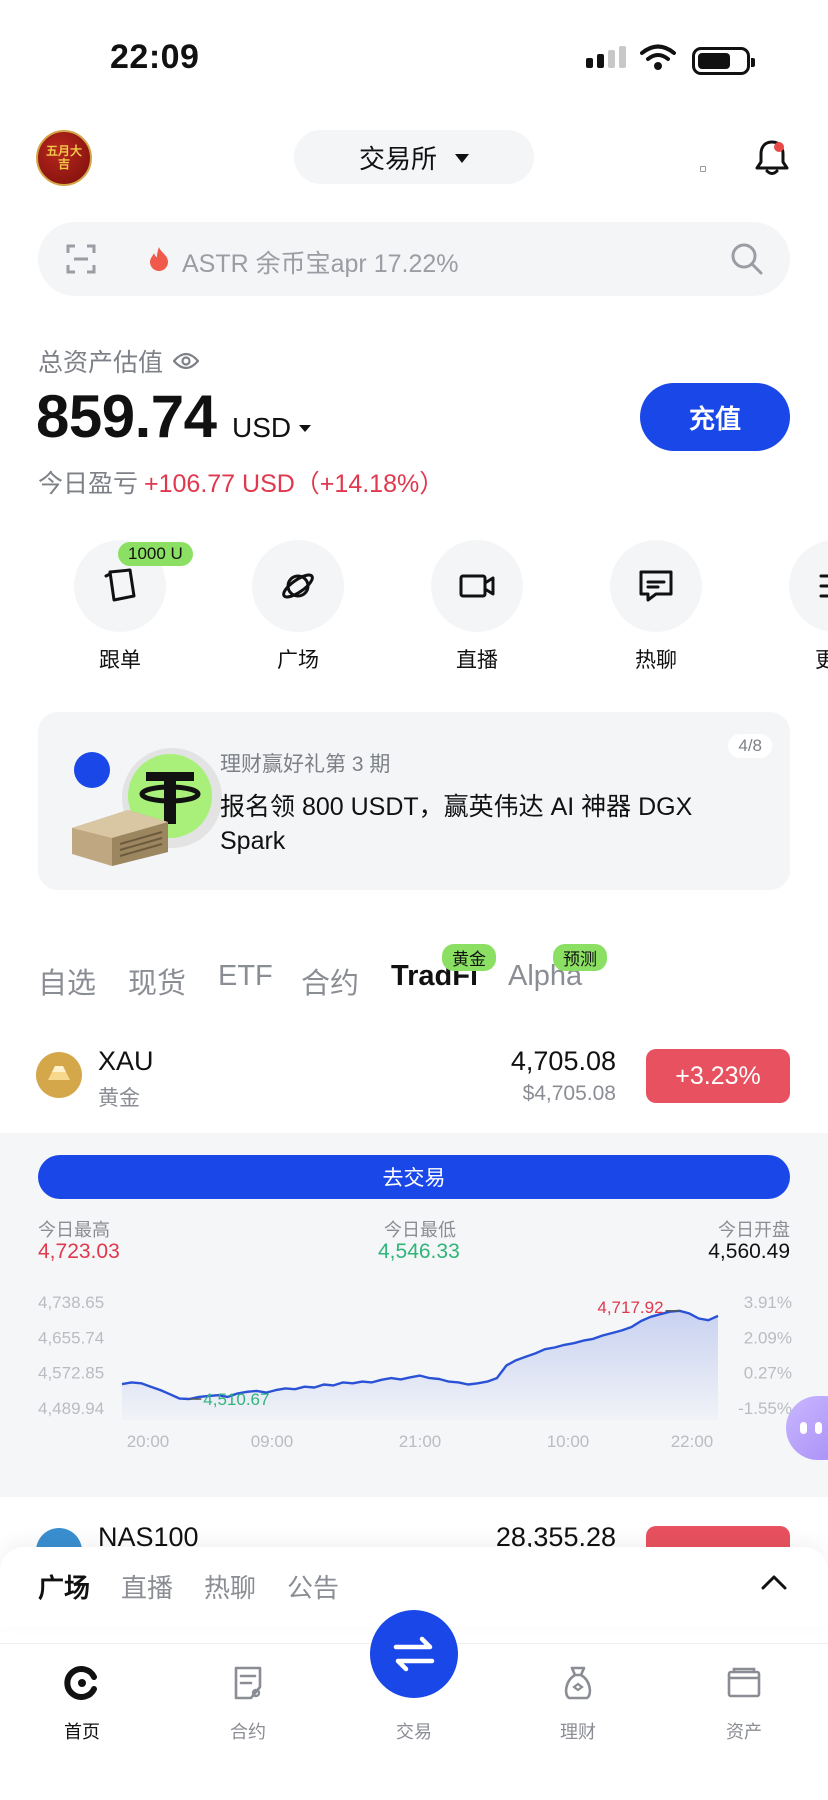 The width and height of the screenshot is (828, 1800). What do you see at coordinates (298, 660) in the screenshot?
I see `shortcut-label: 广场` at bounding box center [298, 660].